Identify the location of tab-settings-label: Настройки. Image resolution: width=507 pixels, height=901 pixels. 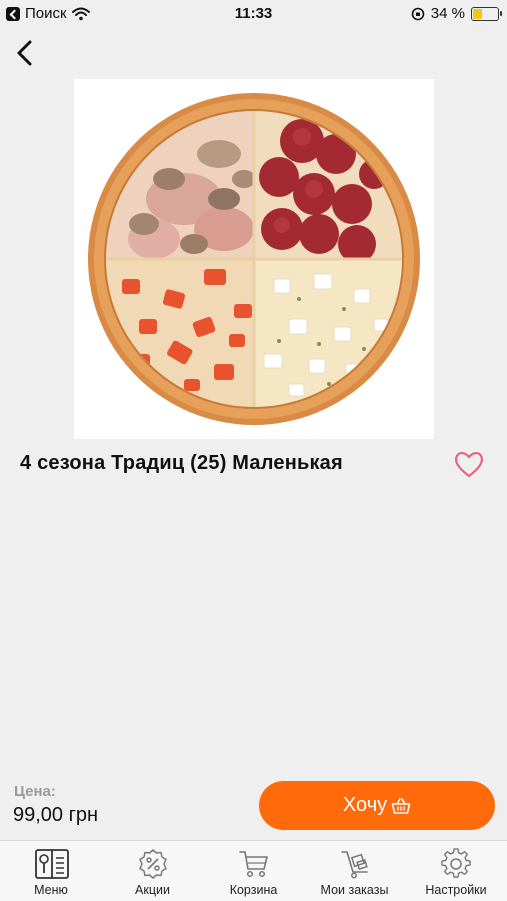
(456, 890).